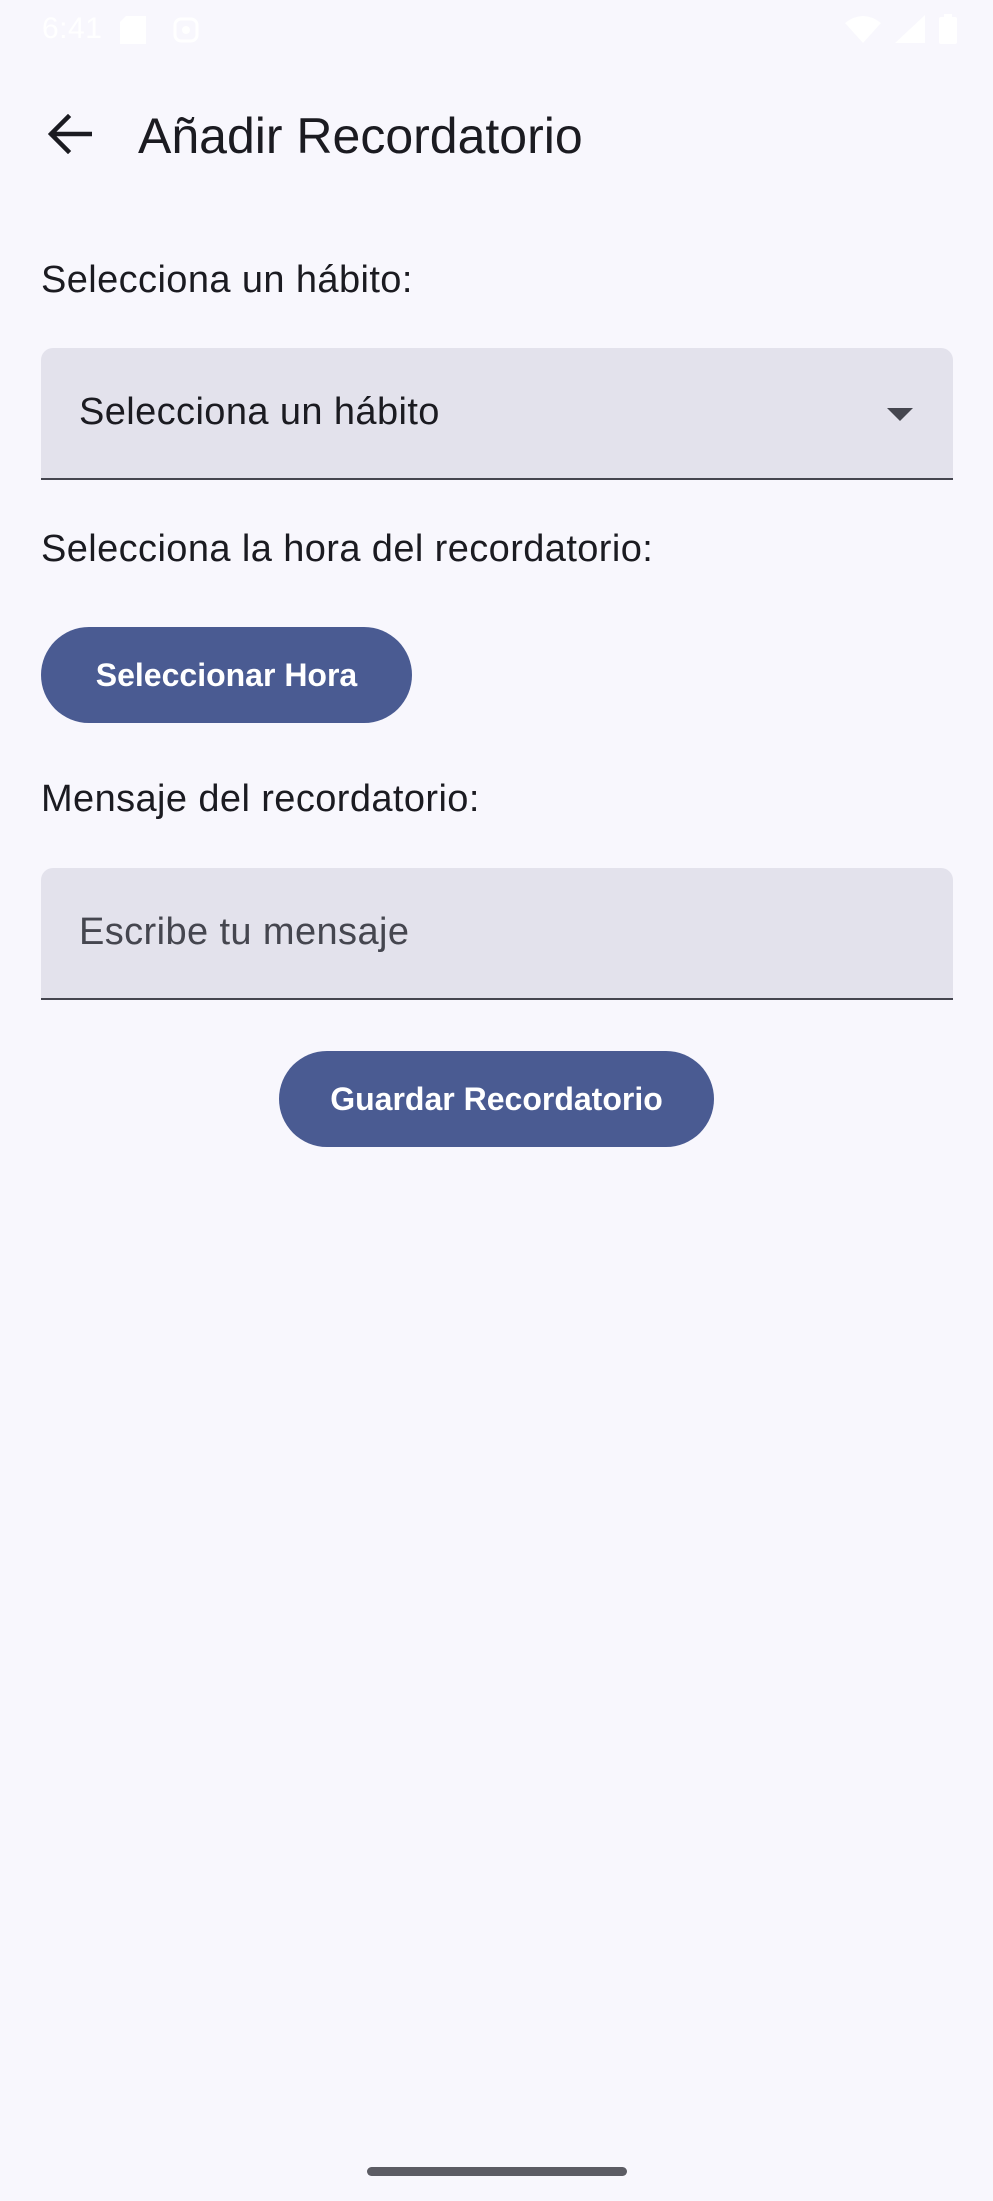 The width and height of the screenshot is (993, 2201). What do you see at coordinates (948, 31) in the screenshot?
I see `battery-icon` at bounding box center [948, 31].